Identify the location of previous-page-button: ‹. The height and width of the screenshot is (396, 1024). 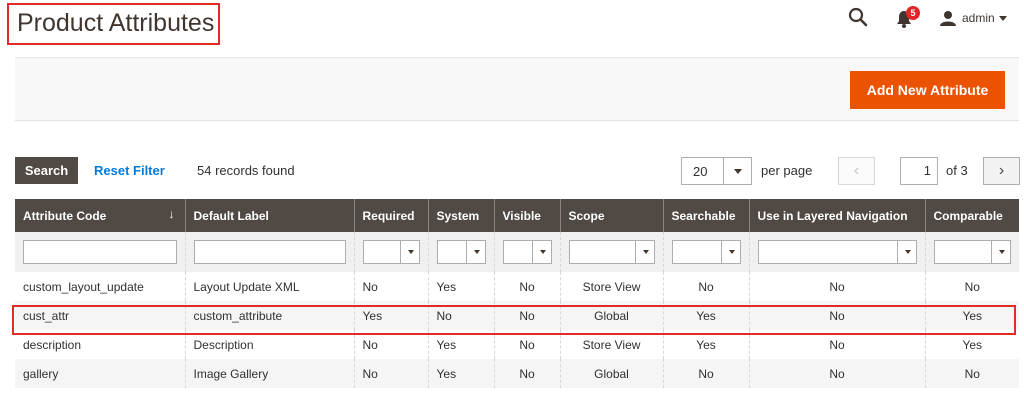
(856, 171).